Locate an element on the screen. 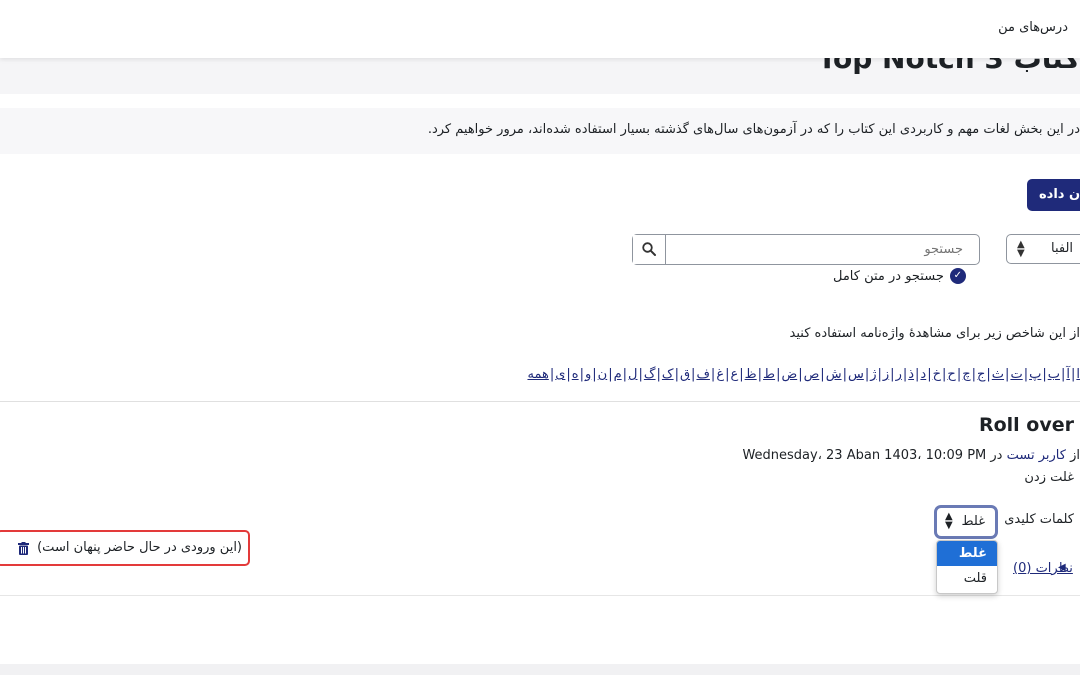 This screenshot has width=1080, height=675. alphabet-letter-link: ب is located at coordinates (1054, 374).